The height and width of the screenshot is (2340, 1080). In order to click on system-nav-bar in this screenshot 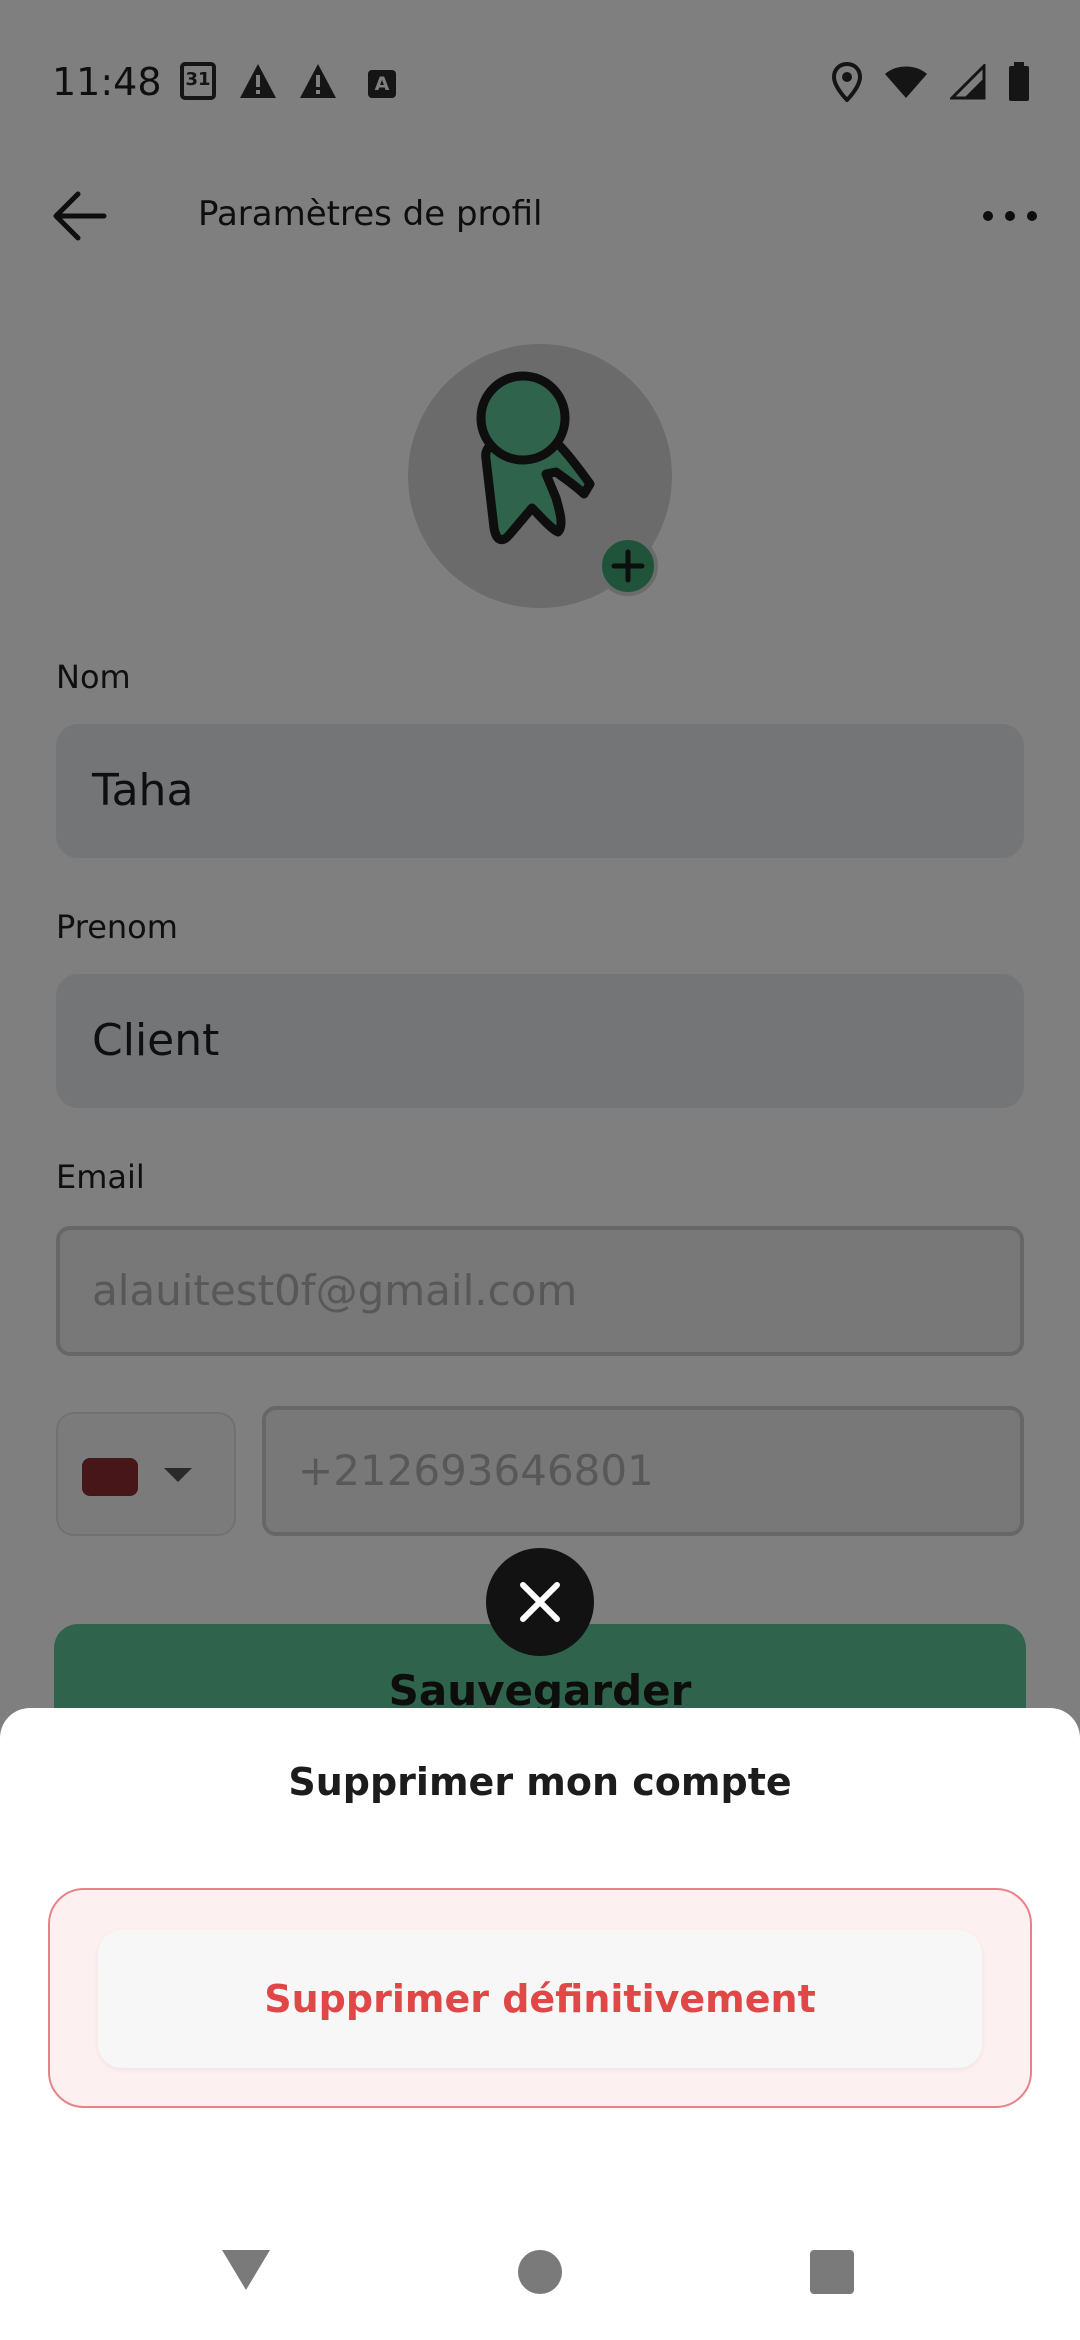, I will do `click(540, 2273)`.